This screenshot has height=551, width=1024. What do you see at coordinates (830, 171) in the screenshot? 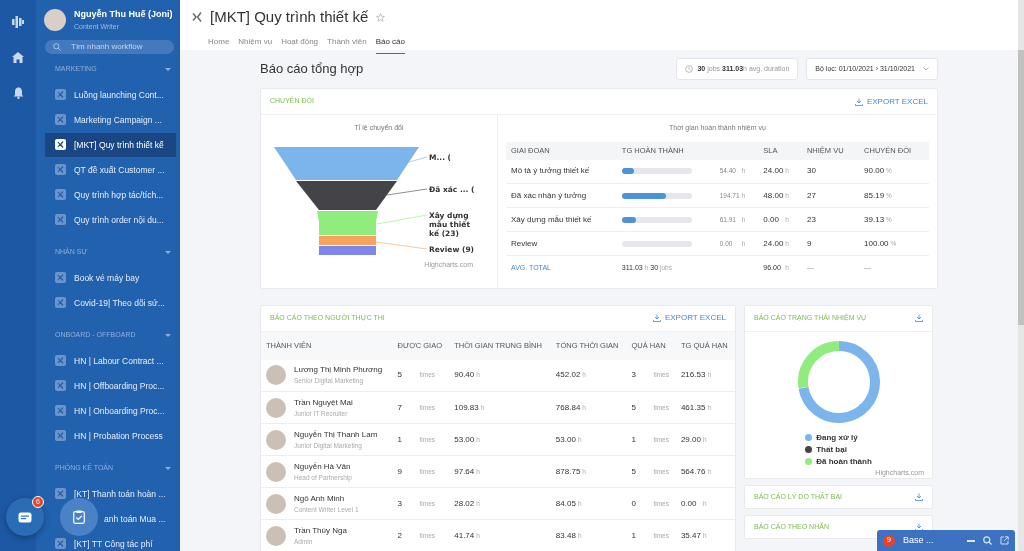
I see `table-cell: 30` at bounding box center [830, 171].